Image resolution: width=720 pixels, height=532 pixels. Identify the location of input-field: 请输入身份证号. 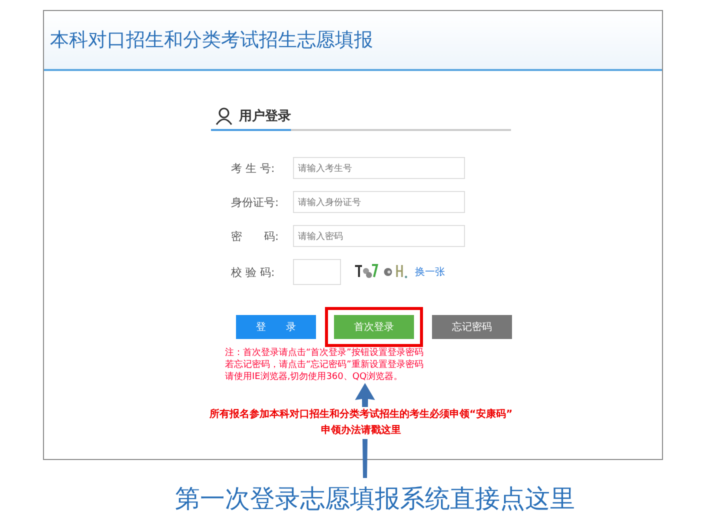
(379, 202).